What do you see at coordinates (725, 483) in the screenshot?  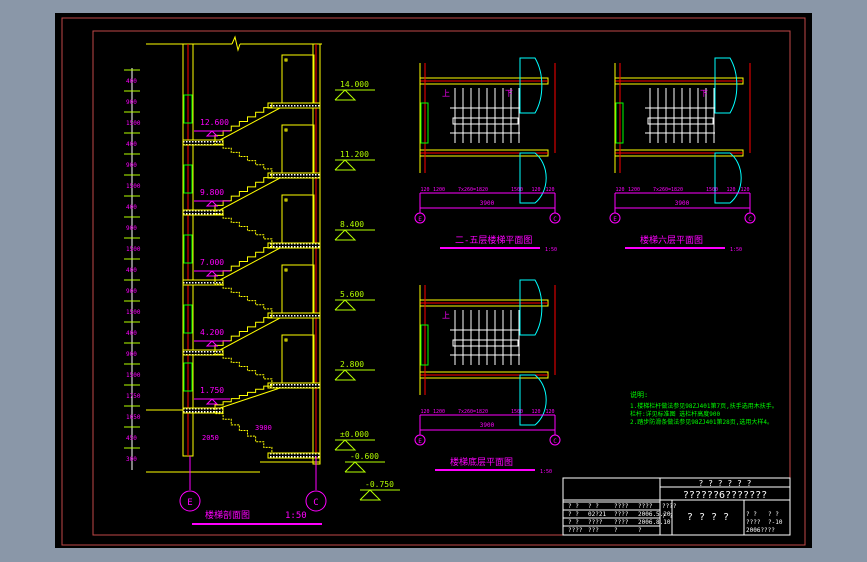 I see `tb-header-top: ? ? ? ? ? ?` at bounding box center [725, 483].